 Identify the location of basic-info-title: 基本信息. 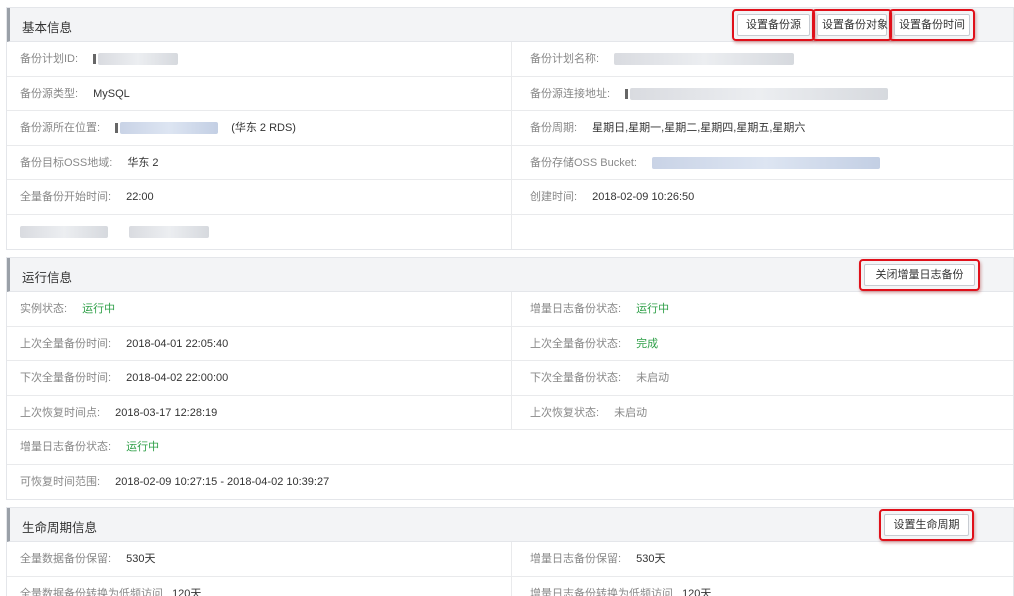
(47, 28).